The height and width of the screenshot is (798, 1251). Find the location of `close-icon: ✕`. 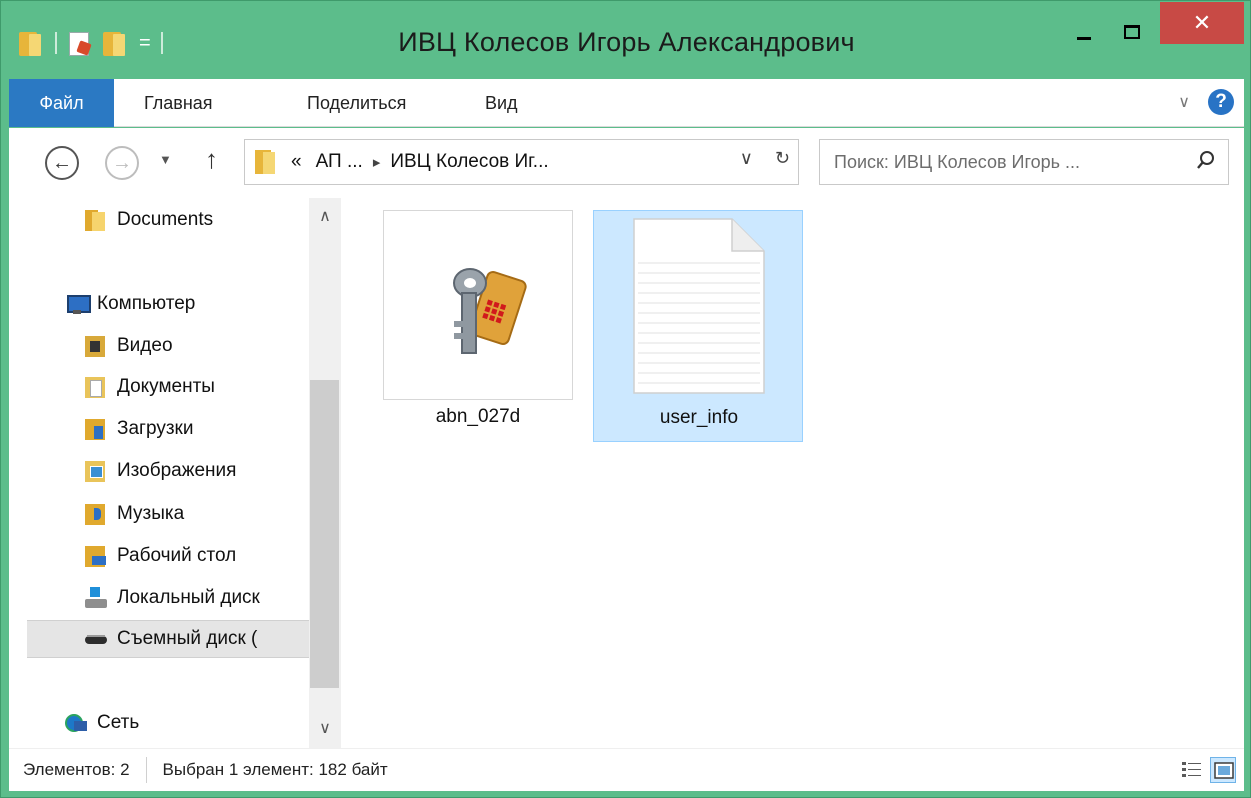

close-icon: ✕ is located at coordinates (1202, 22).